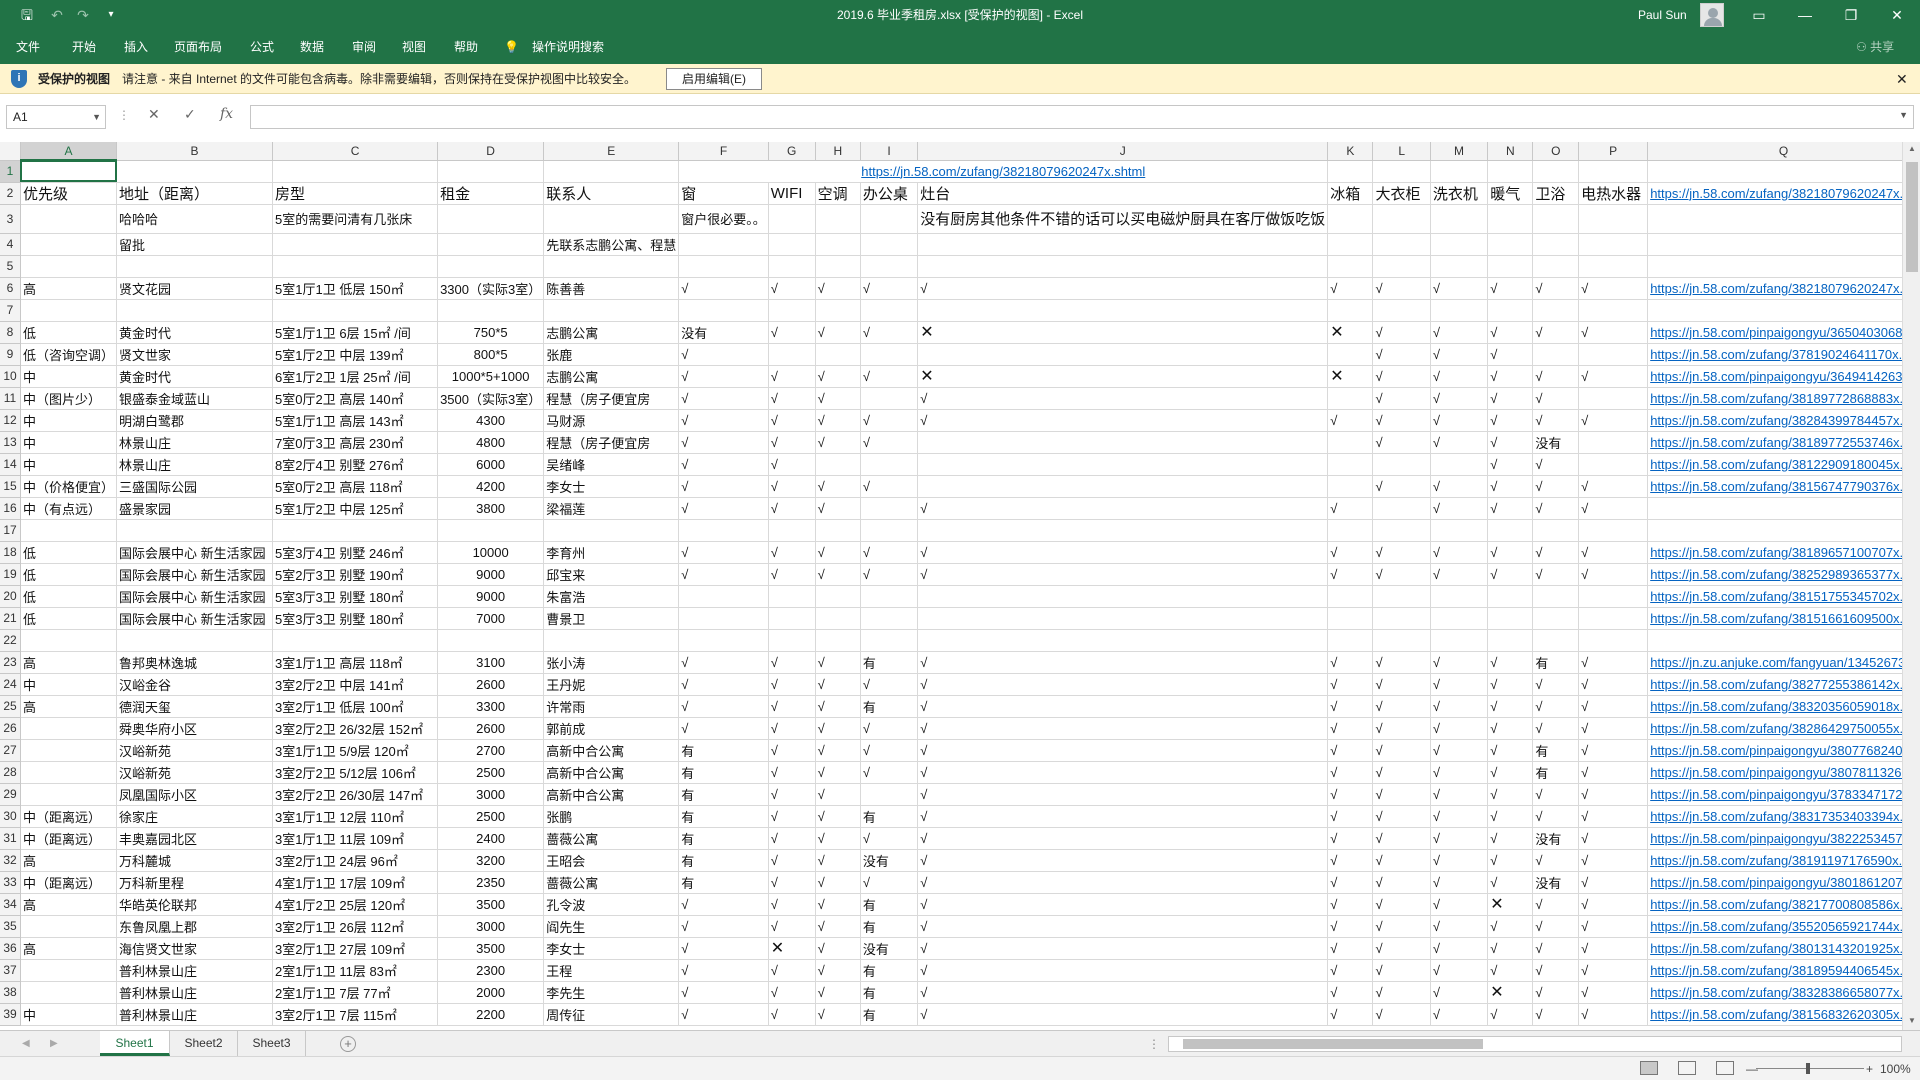 This screenshot has width=1920, height=1081. Describe the element at coordinates (838, 193) in the screenshot. I see `cell-h2: 空调` at that location.